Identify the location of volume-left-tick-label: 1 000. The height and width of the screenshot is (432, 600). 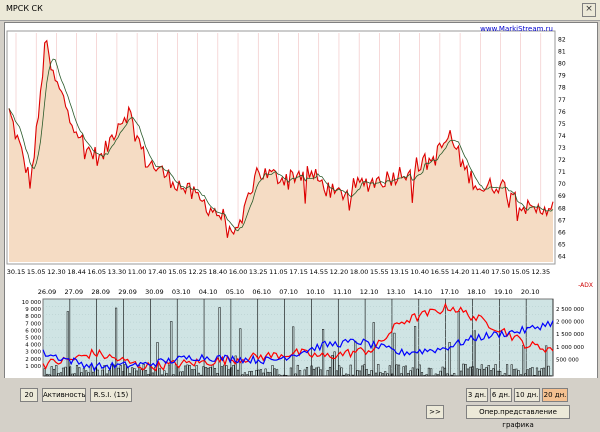
(33, 367).